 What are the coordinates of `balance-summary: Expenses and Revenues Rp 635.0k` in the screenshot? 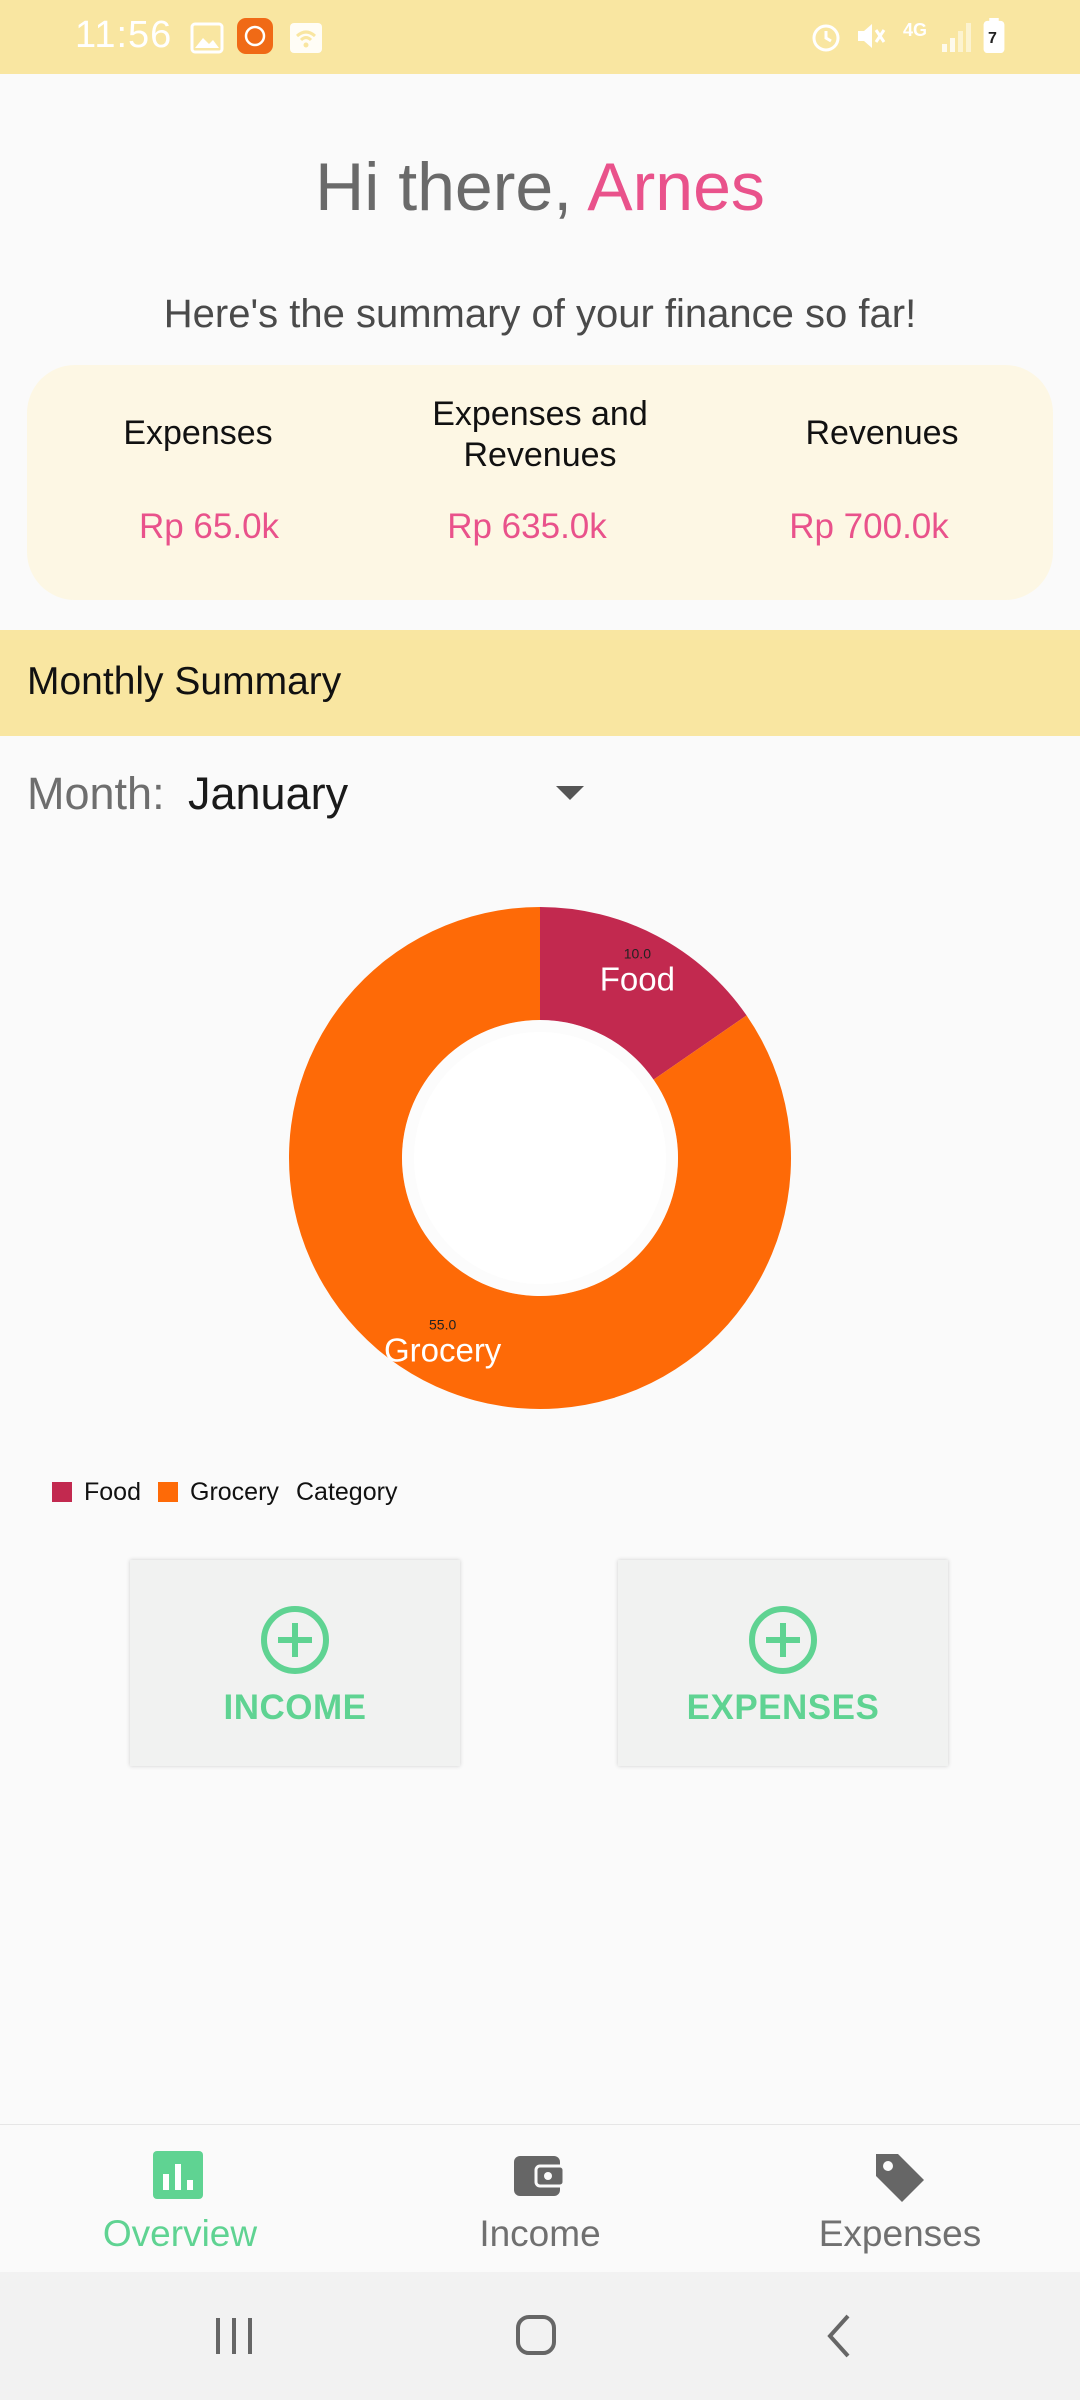 It's located at (540, 482).